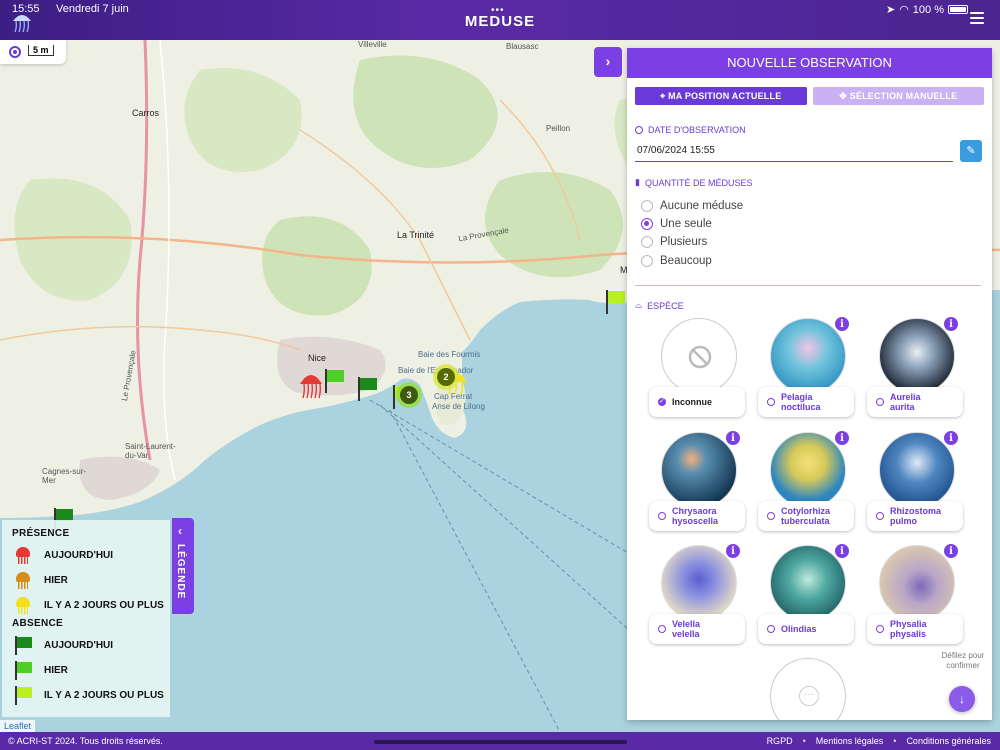 This screenshot has width=1000, height=750. What do you see at coordinates (500, 742) in the screenshot?
I see `home-indicator` at bounding box center [500, 742].